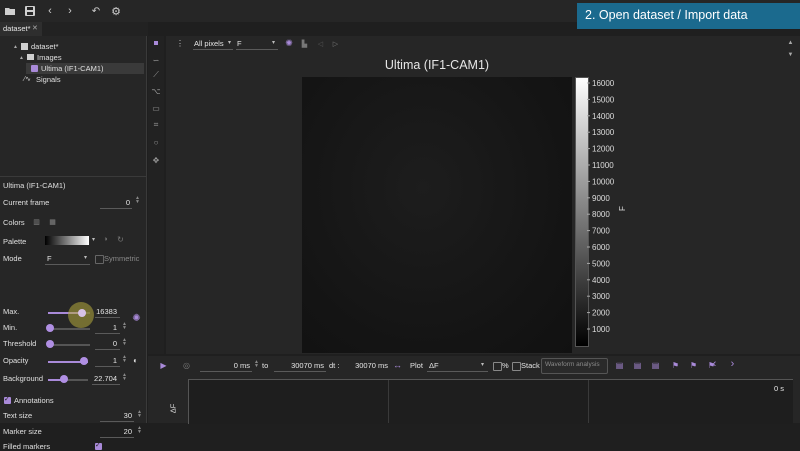  I want to click on plot-gridline, so click(388, 401).